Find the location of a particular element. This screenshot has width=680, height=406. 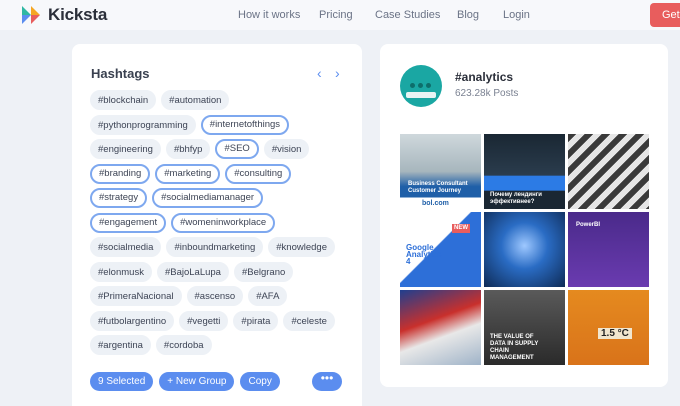

nav-how-it-works: How it works is located at coordinates (269, 15).